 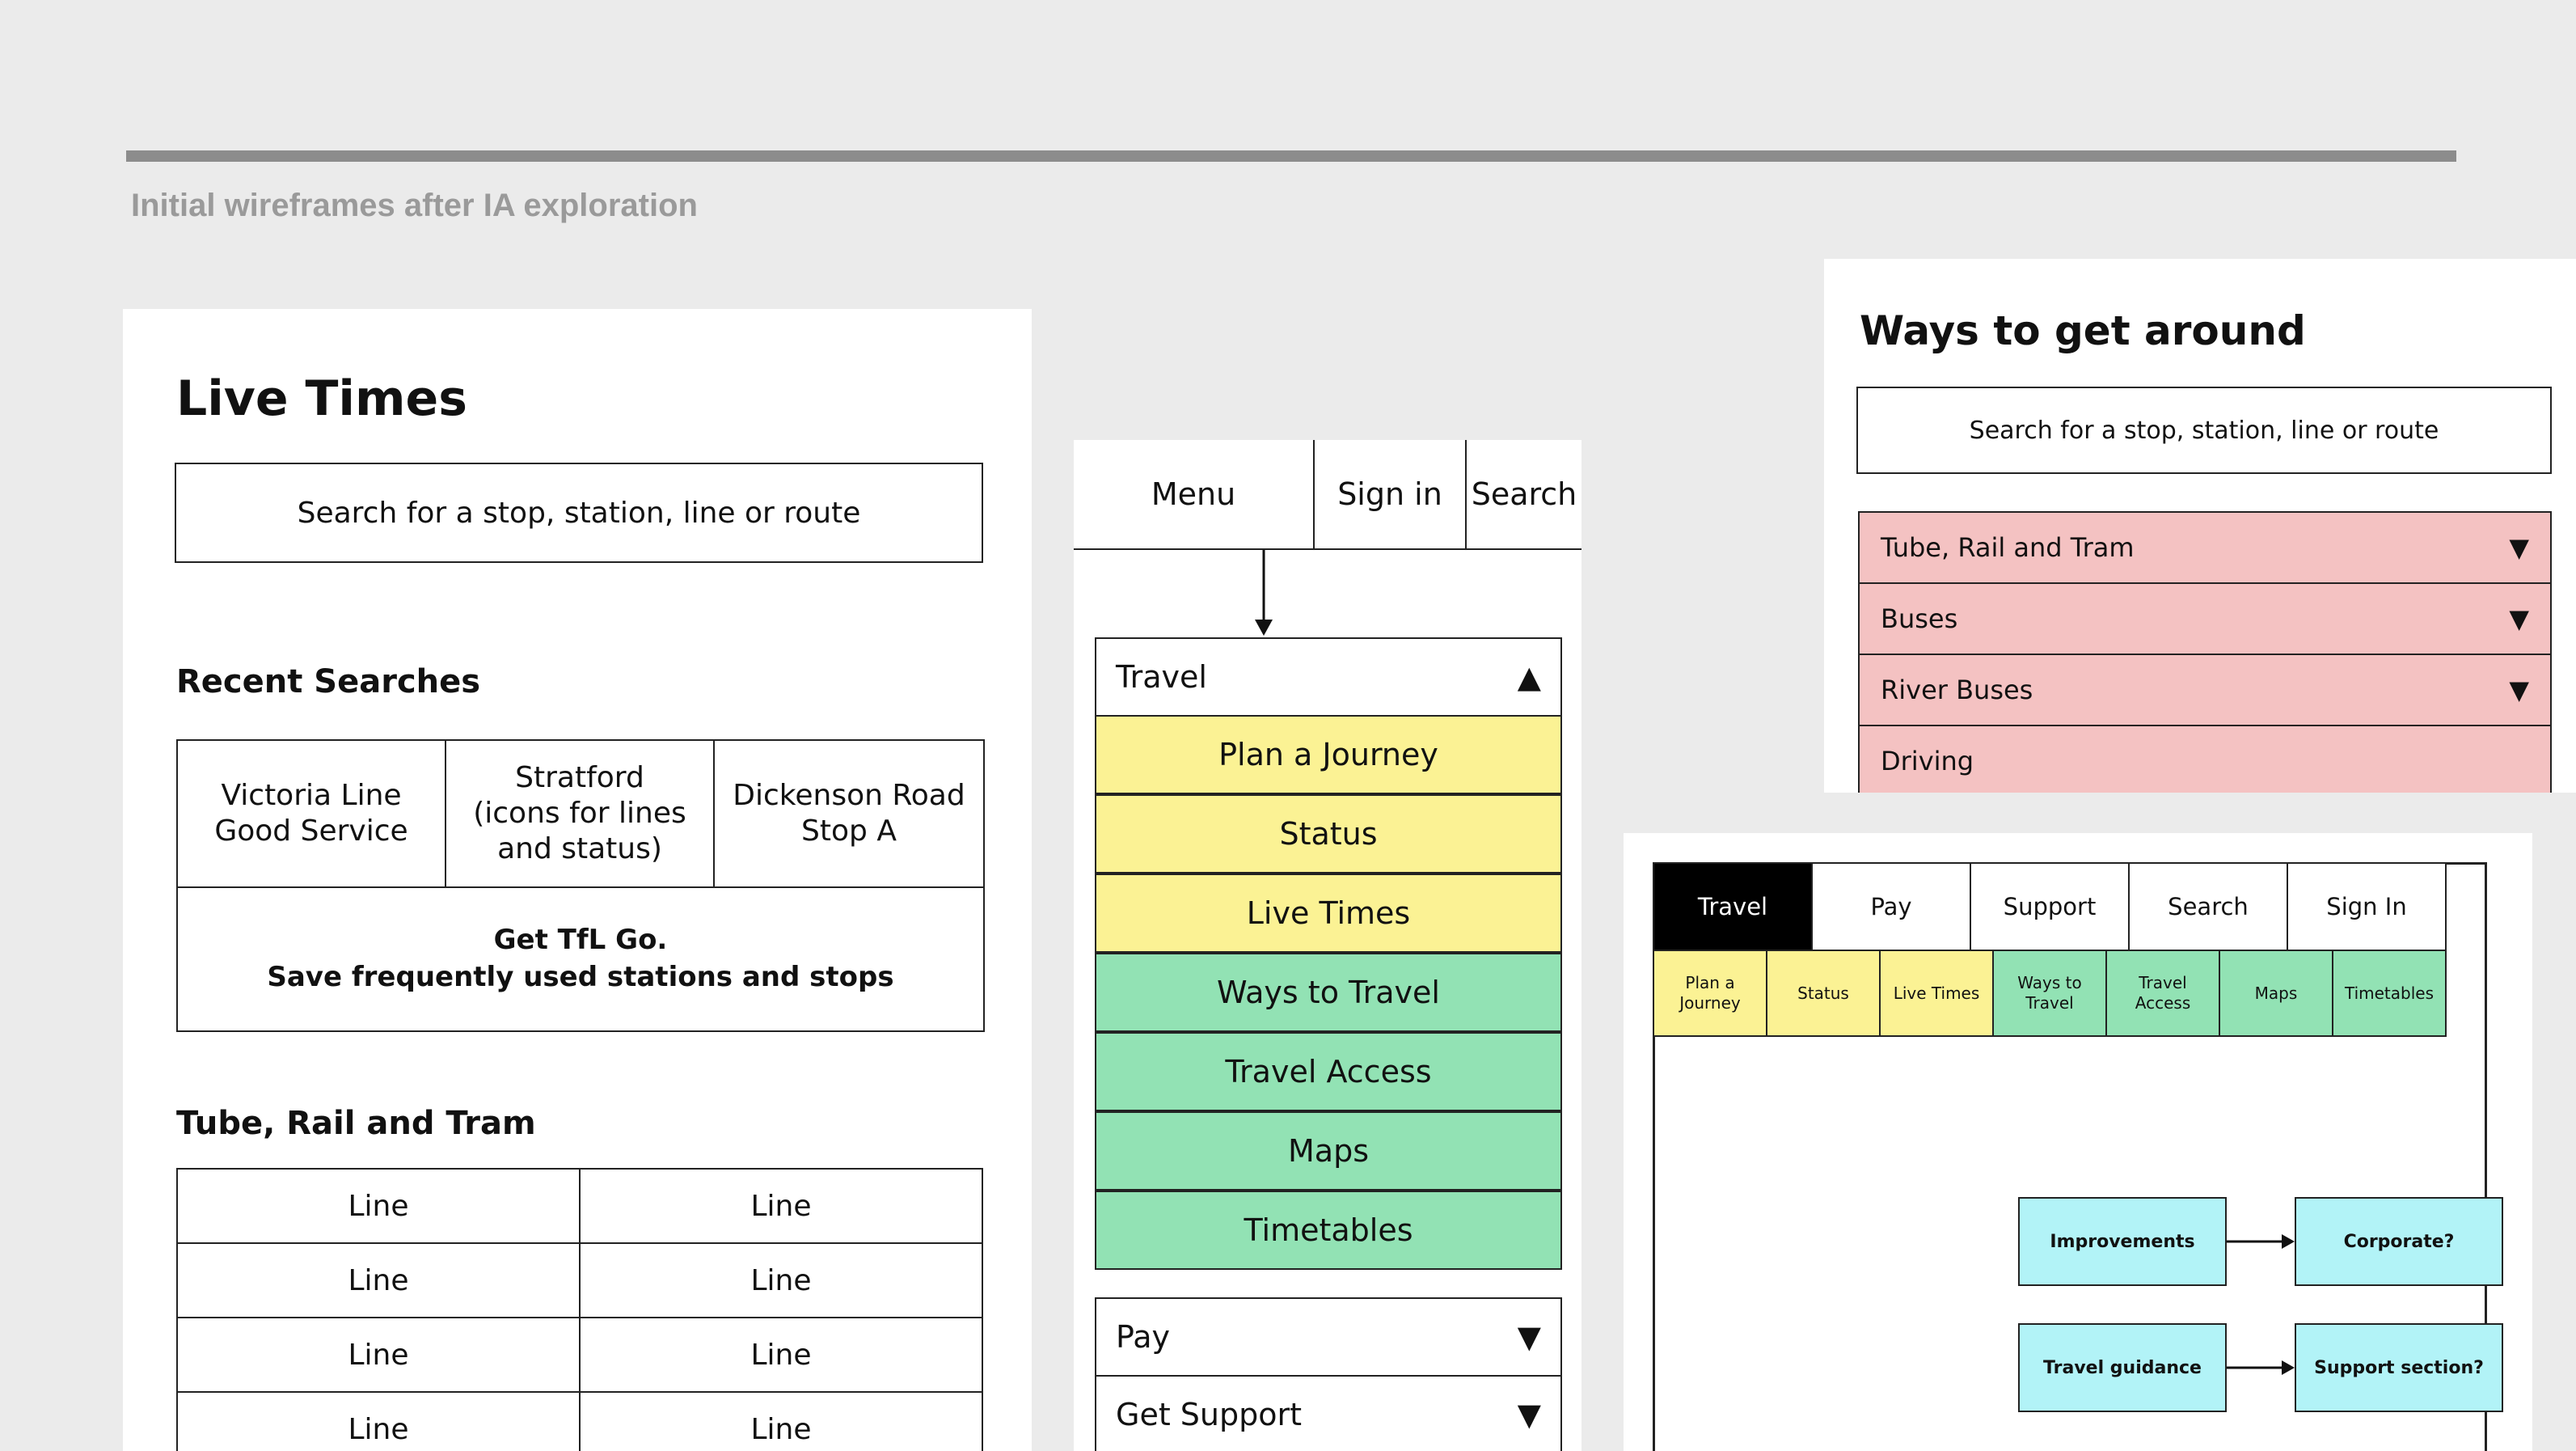 I want to click on menu-item-timetables: Timetables, so click(x=1328, y=1230).